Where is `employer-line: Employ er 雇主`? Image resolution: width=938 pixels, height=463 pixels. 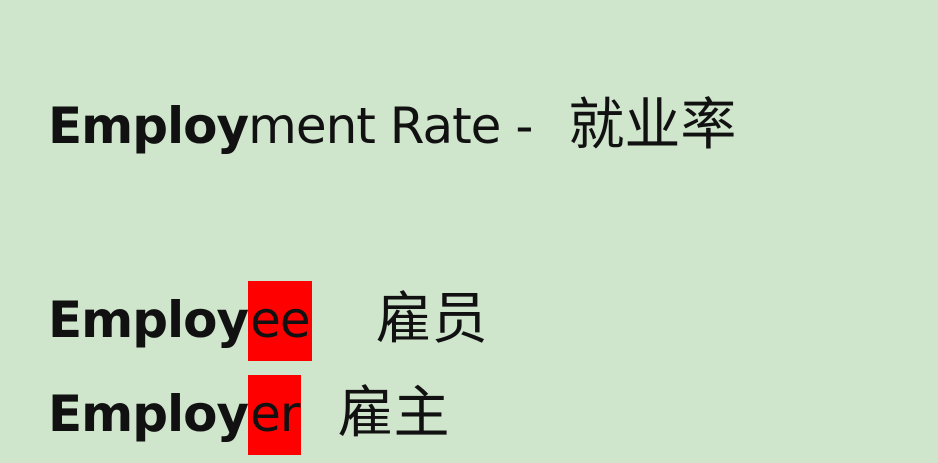 employer-line: Employ er 雇主 is located at coordinates (249, 415).